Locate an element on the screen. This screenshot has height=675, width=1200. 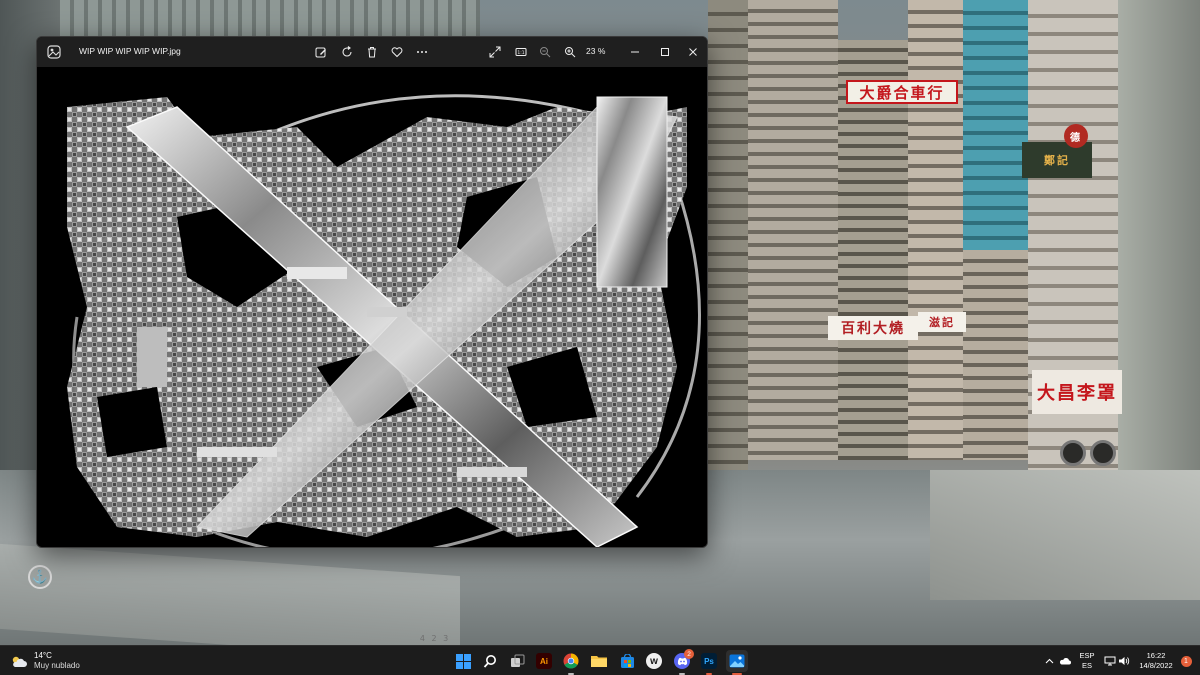
photos-icon is located at coordinates (737, 661).